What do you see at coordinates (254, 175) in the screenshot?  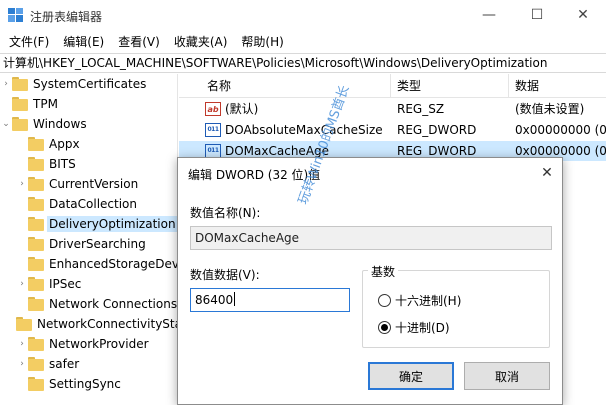 I see `dialog-title: 编辑 DWORD (32 位)值` at bounding box center [254, 175].